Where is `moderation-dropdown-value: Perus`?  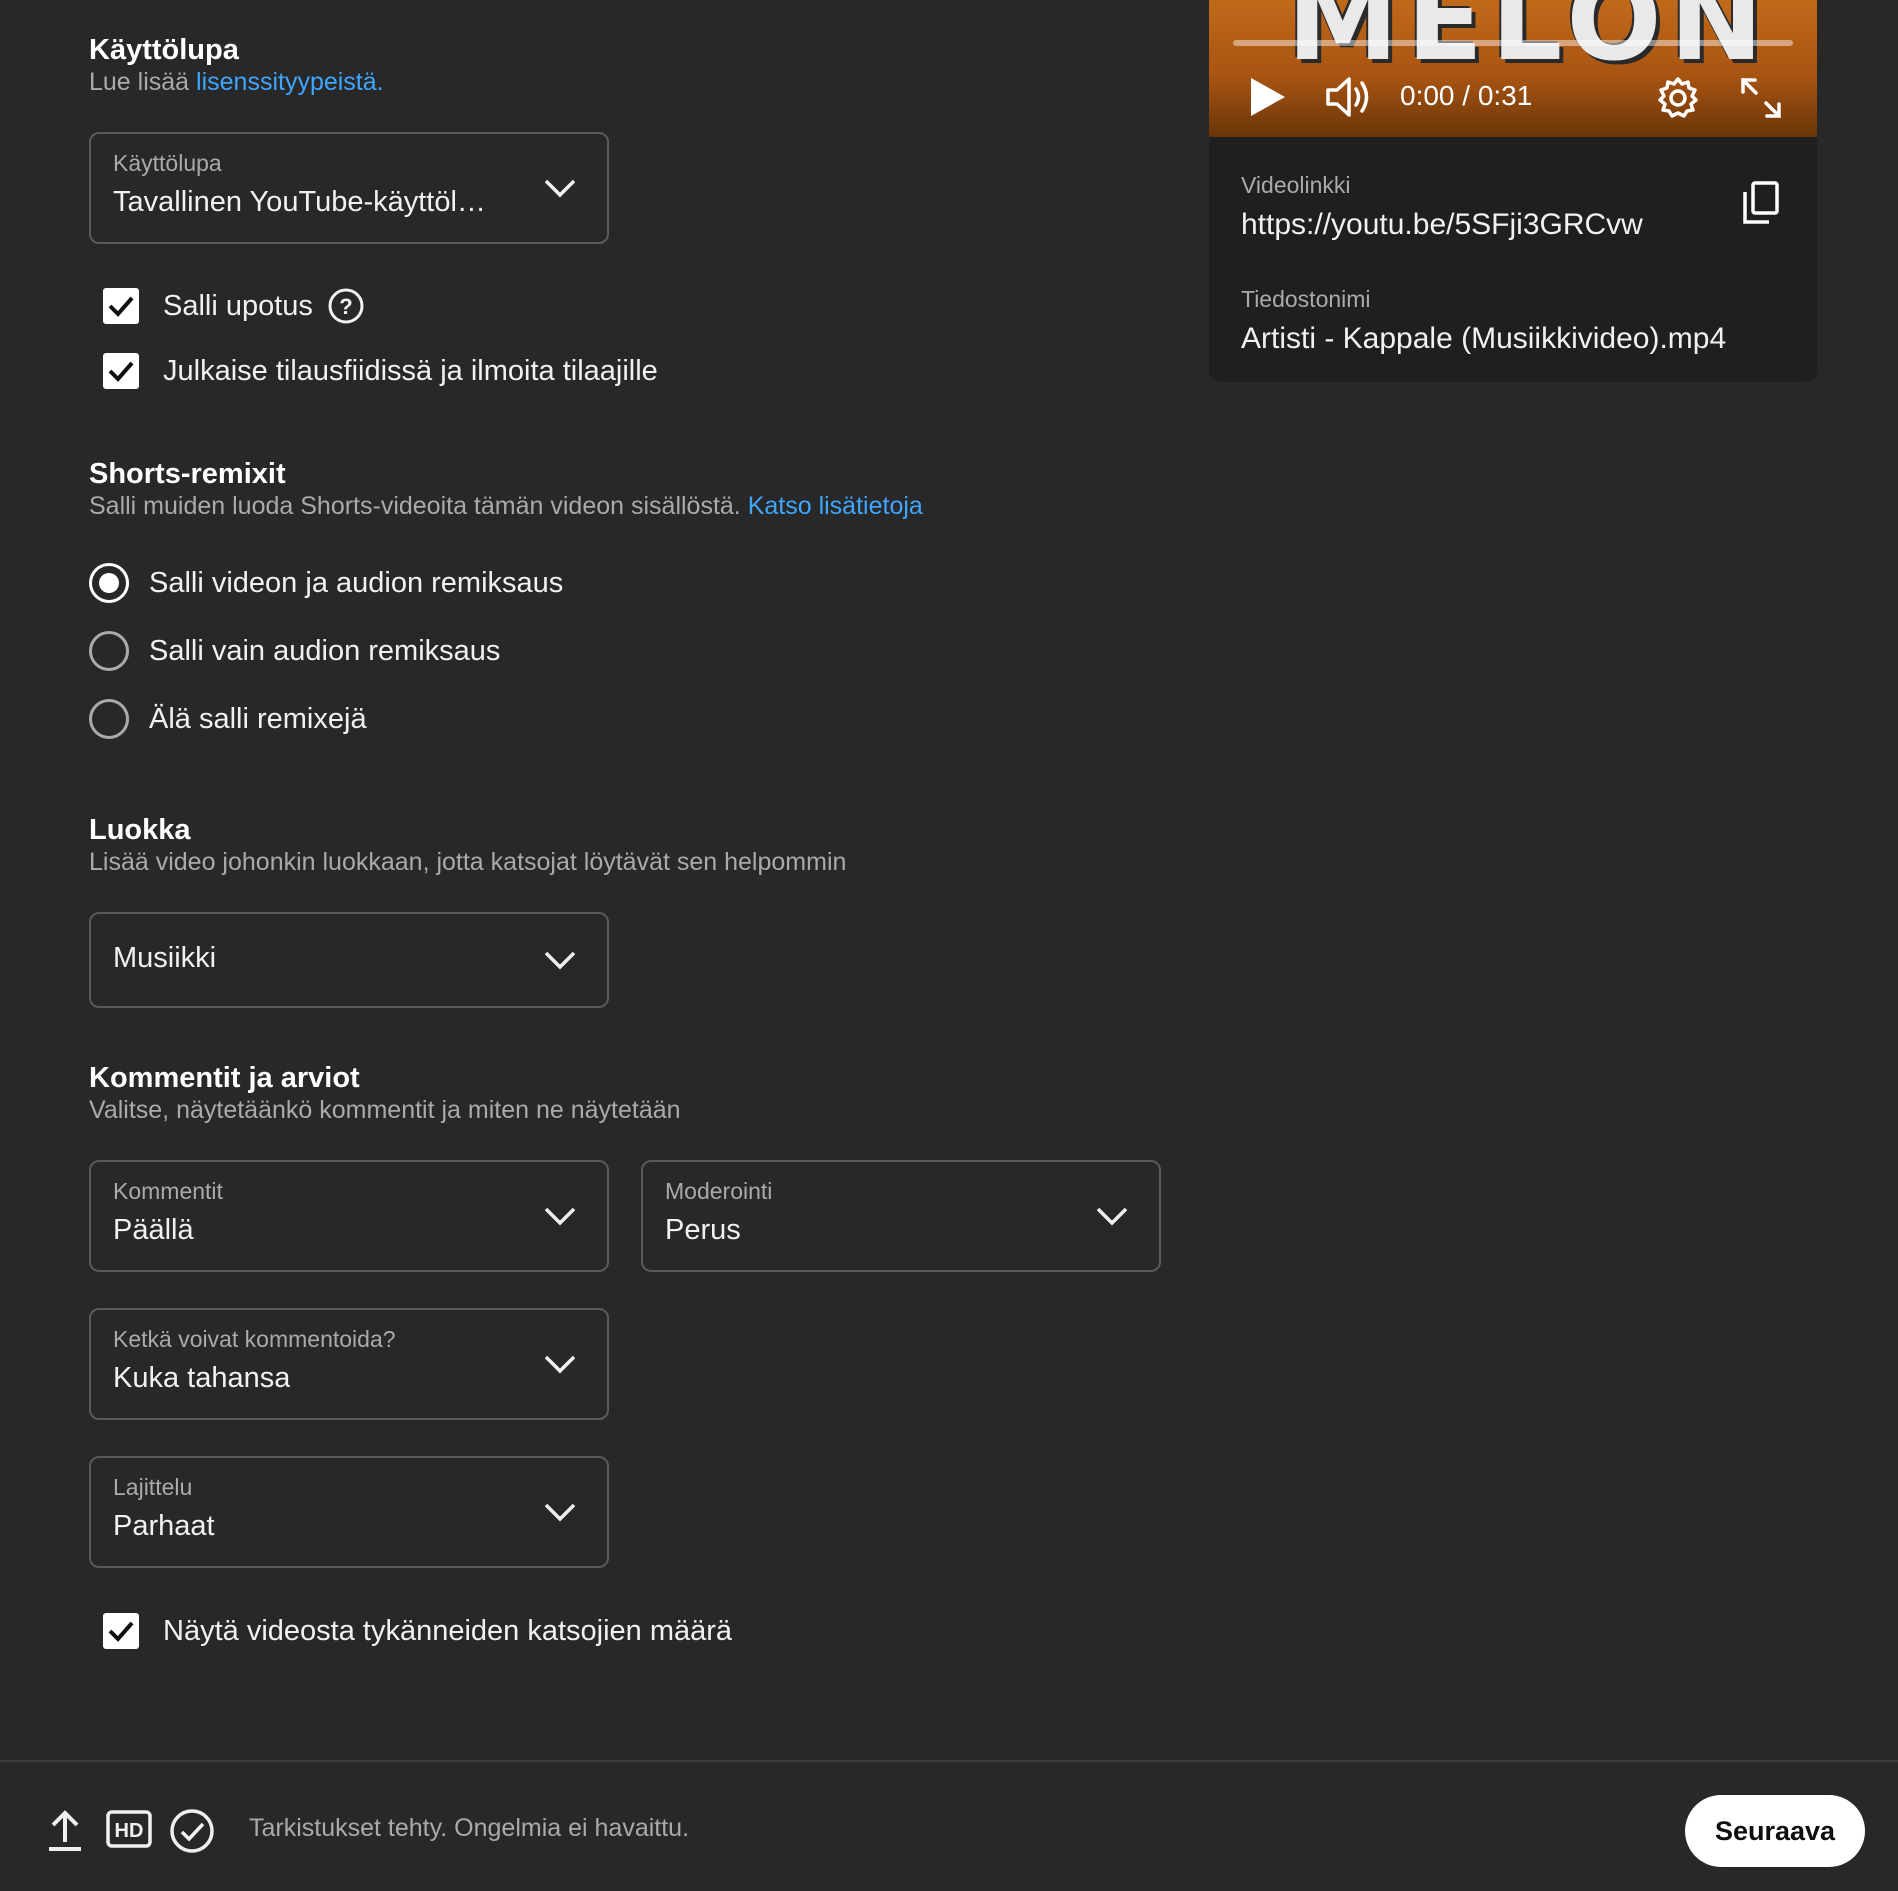 moderation-dropdown-value: Perus is located at coordinates (703, 1230).